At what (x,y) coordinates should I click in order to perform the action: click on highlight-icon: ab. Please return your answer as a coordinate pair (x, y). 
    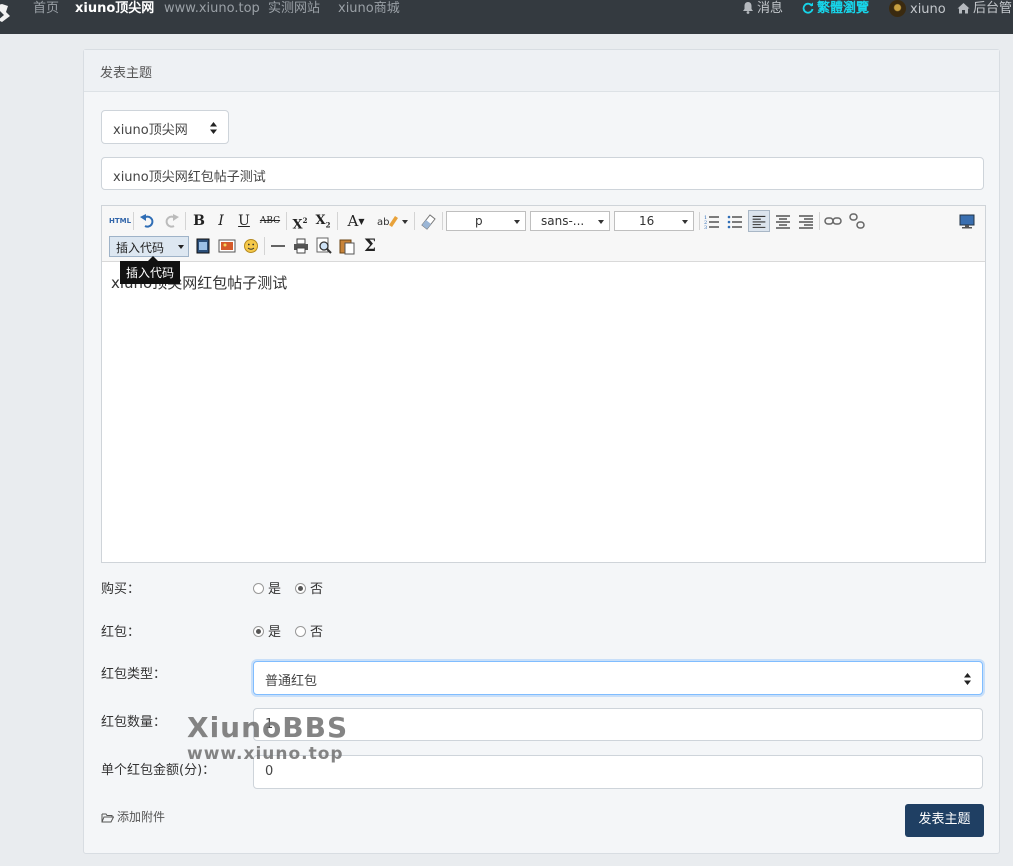
    Looking at the image, I should click on (392, 221).